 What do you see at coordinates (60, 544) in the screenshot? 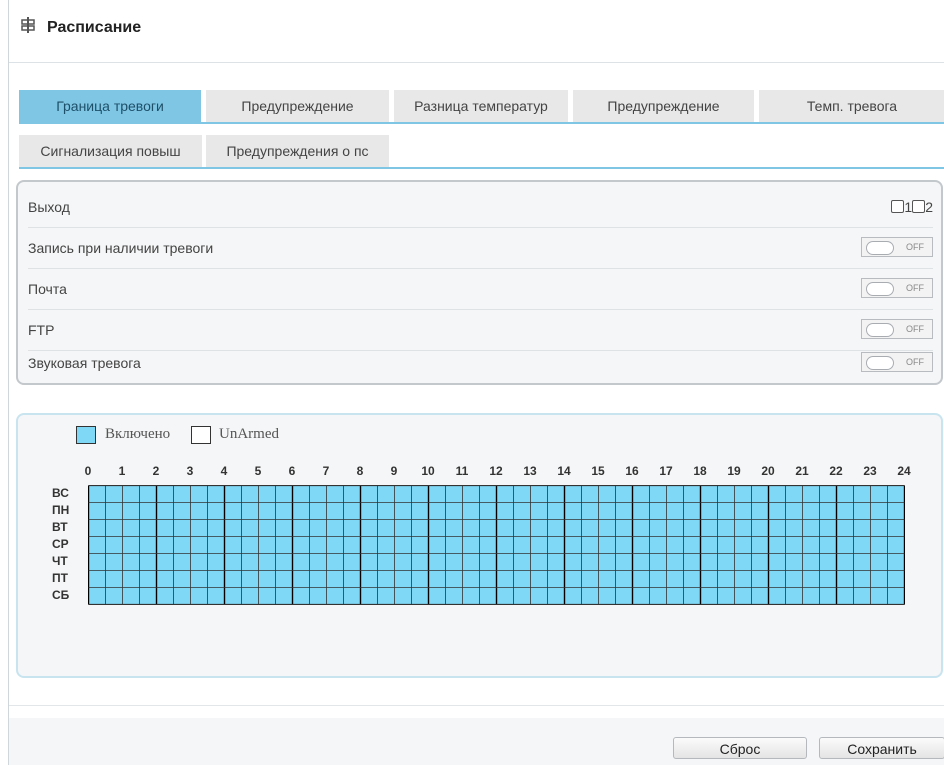
I see `day-label: СР` at bounding box center [60, 544].